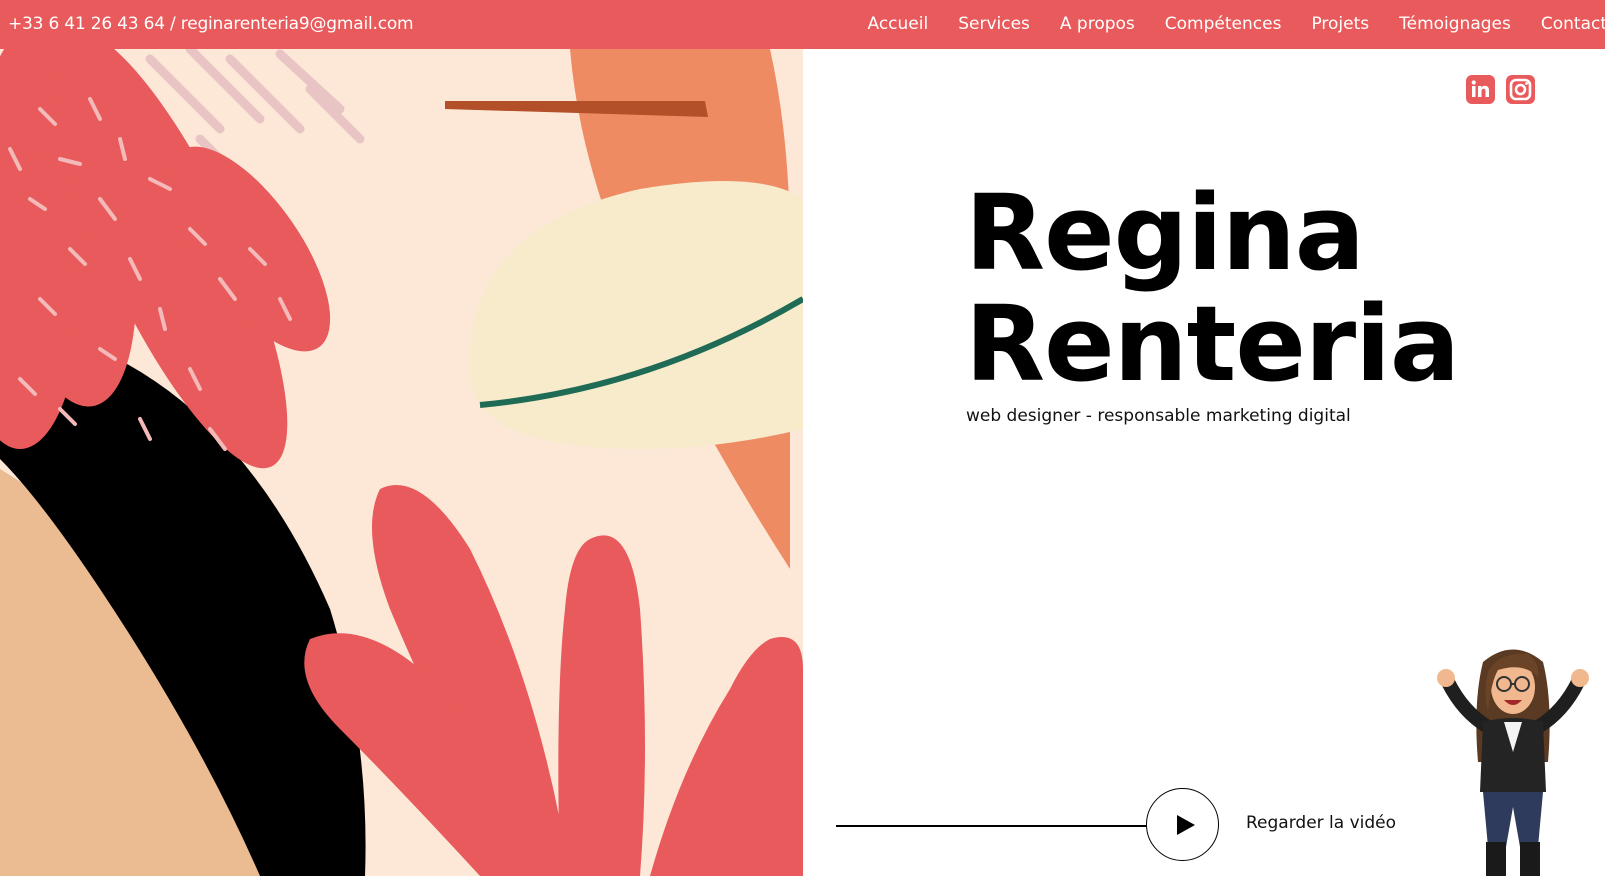 Image resolution: width=1605 pixels, height=880 pixels. What do you see at coordinates (1513, 759) in the screenshot?
I see `avatar-illustration` at bounding box center [1513, 759].